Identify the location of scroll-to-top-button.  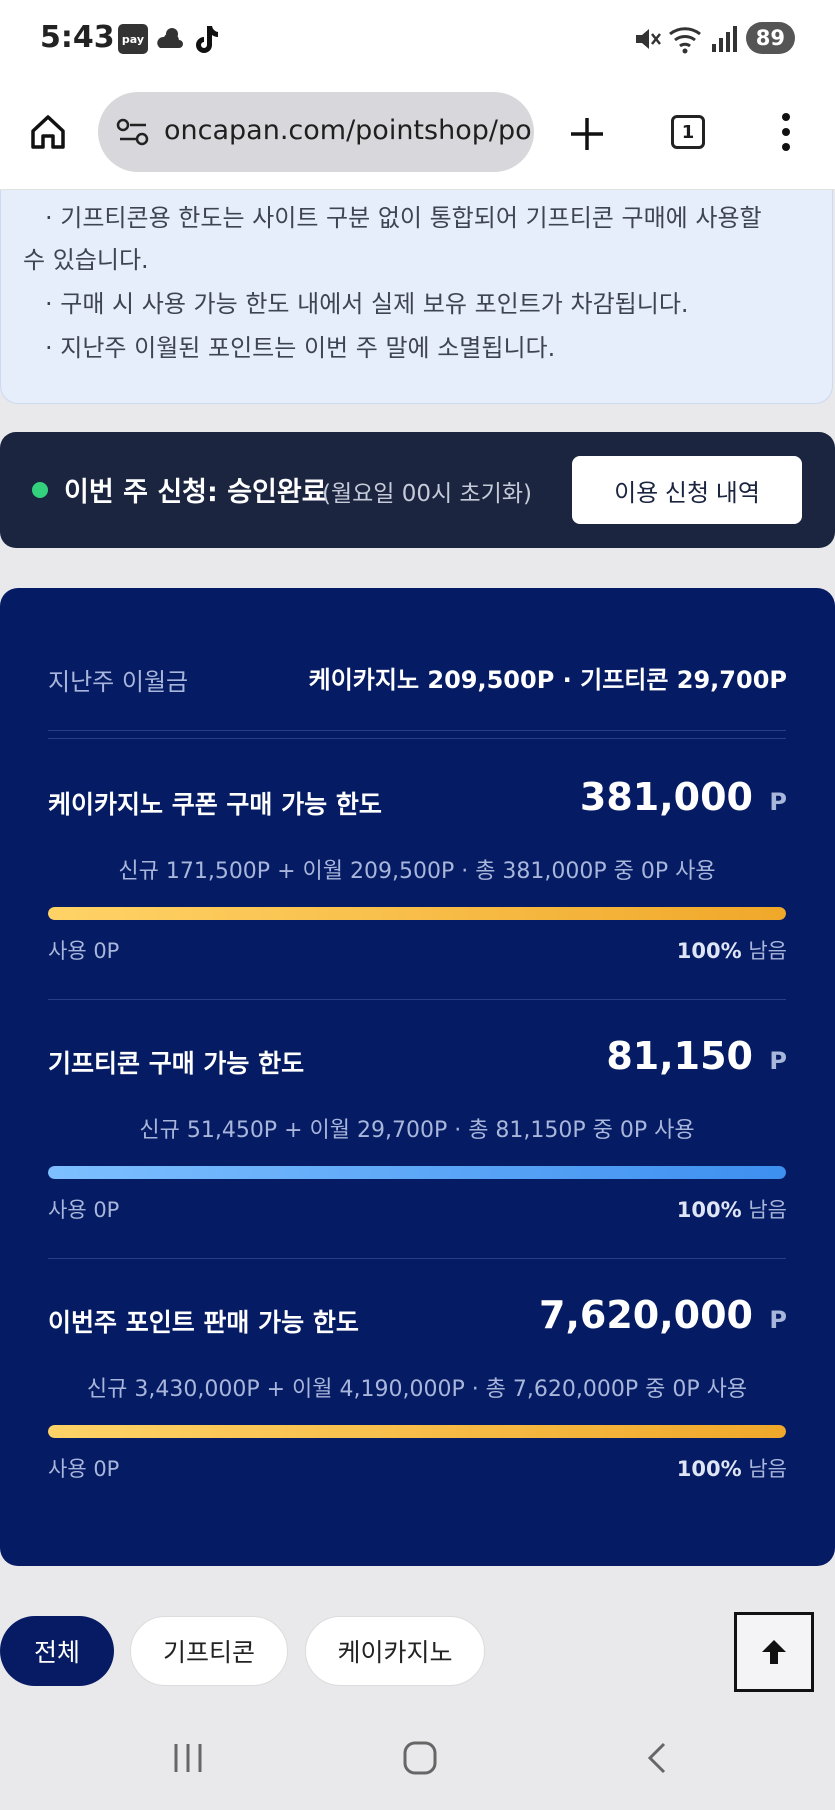
(774, 1652).